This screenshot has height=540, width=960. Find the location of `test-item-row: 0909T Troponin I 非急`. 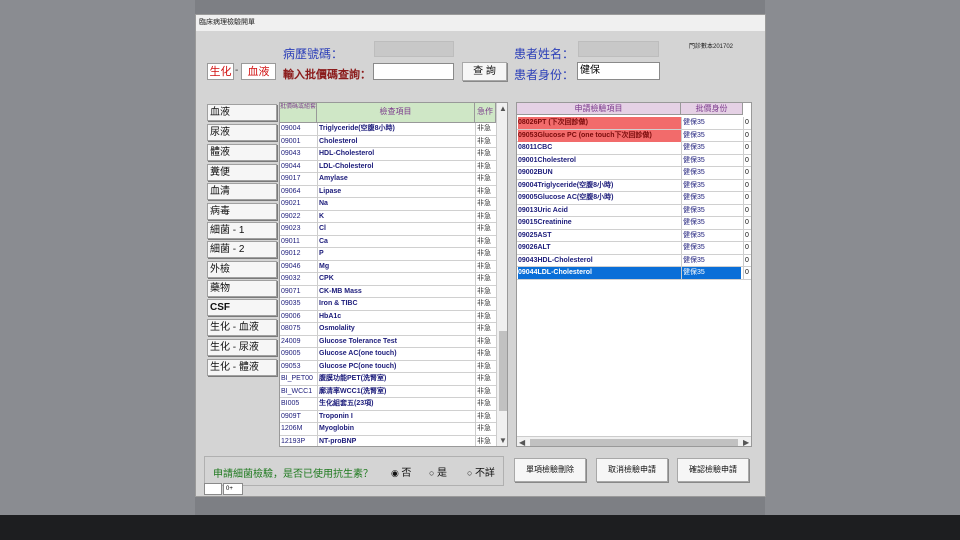

test-item-row: 0909T Troponin I 非急 is located at coordinates (388, 416).